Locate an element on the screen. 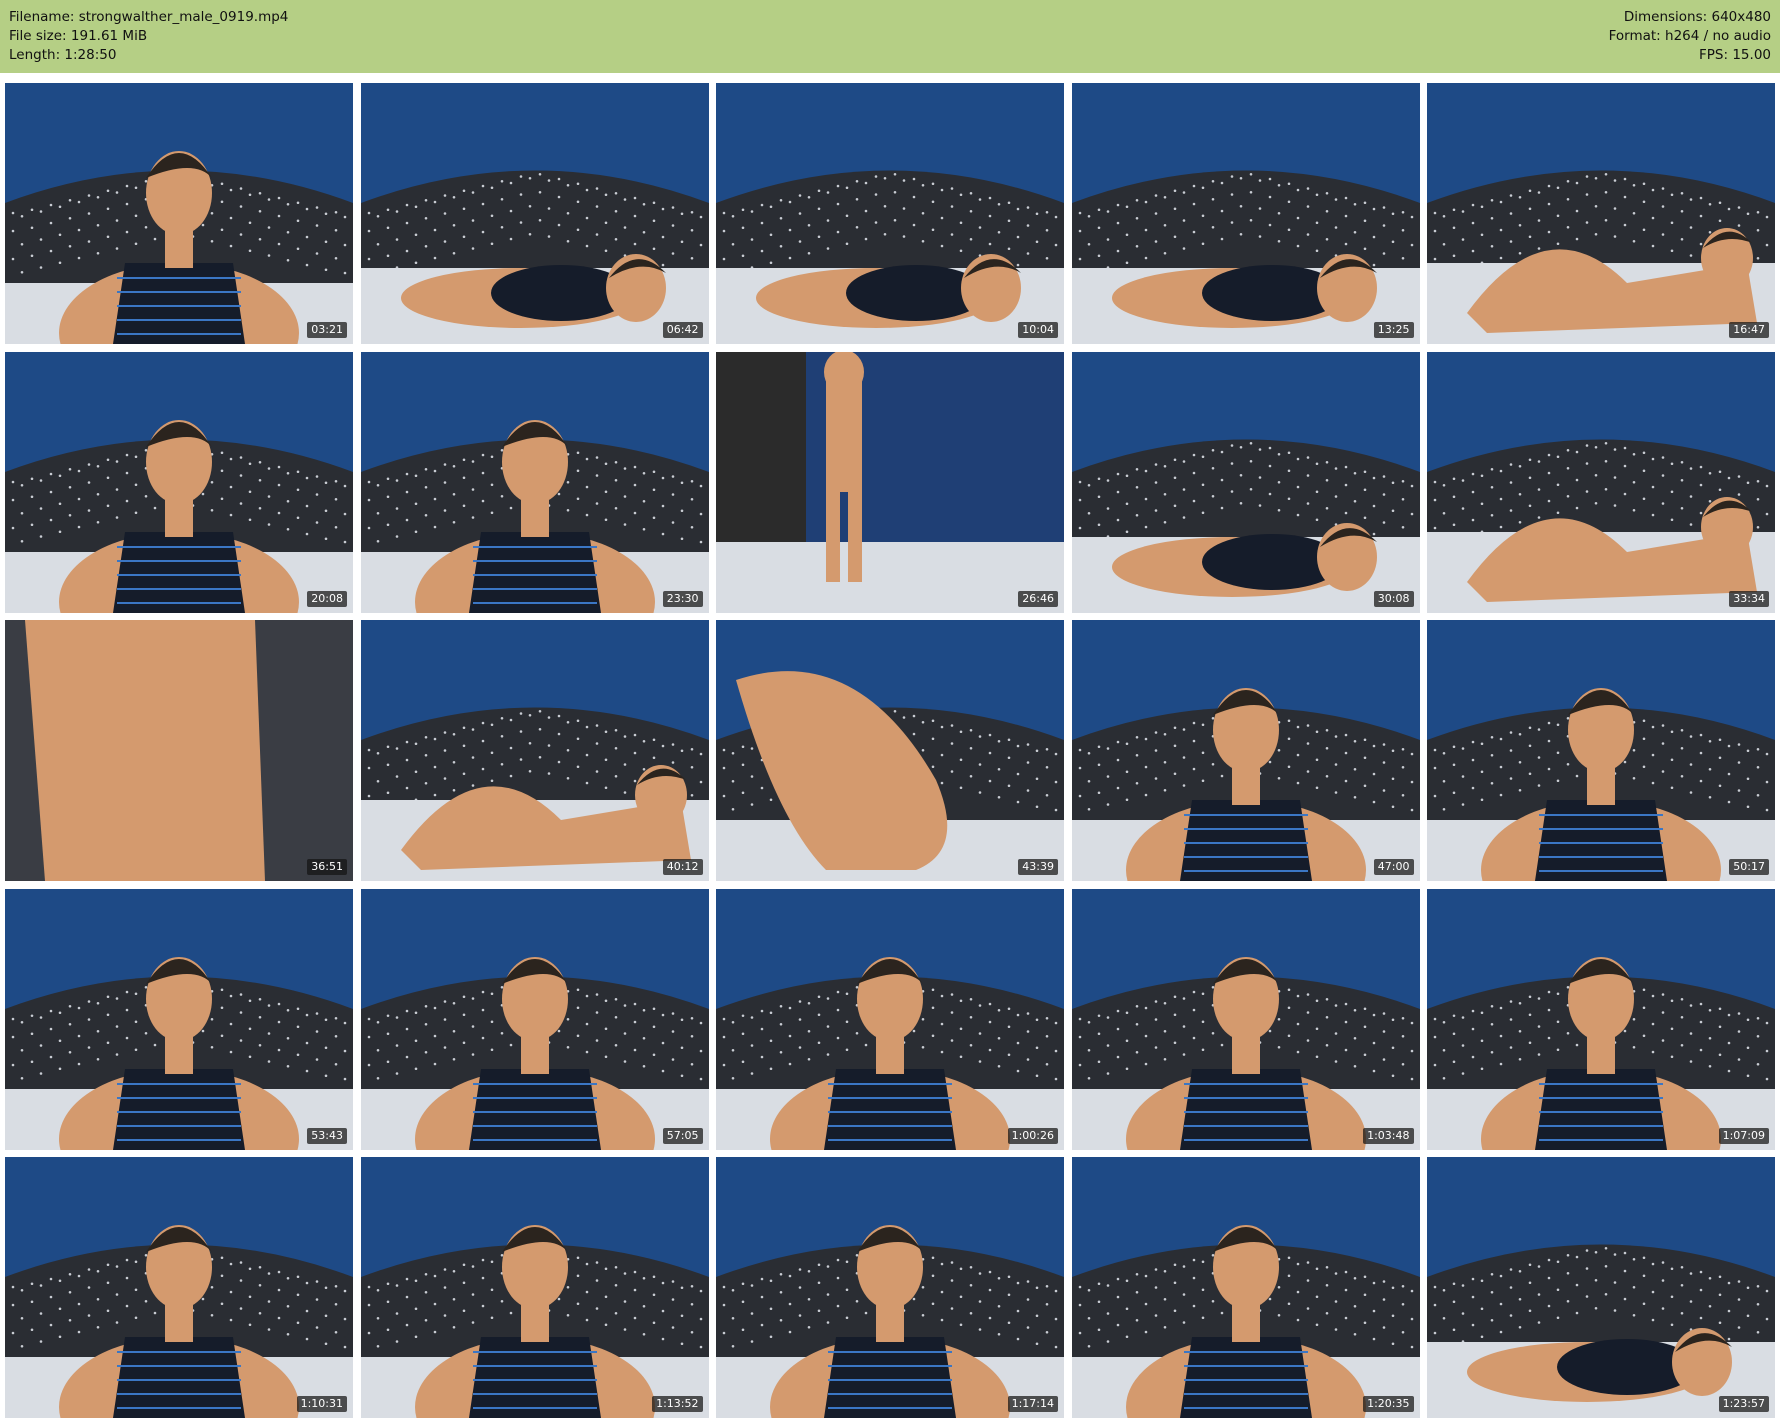 This screenshot has width=1780, height=1423. frame-timestamp: 36:51 is located at coordinates (327, 867).